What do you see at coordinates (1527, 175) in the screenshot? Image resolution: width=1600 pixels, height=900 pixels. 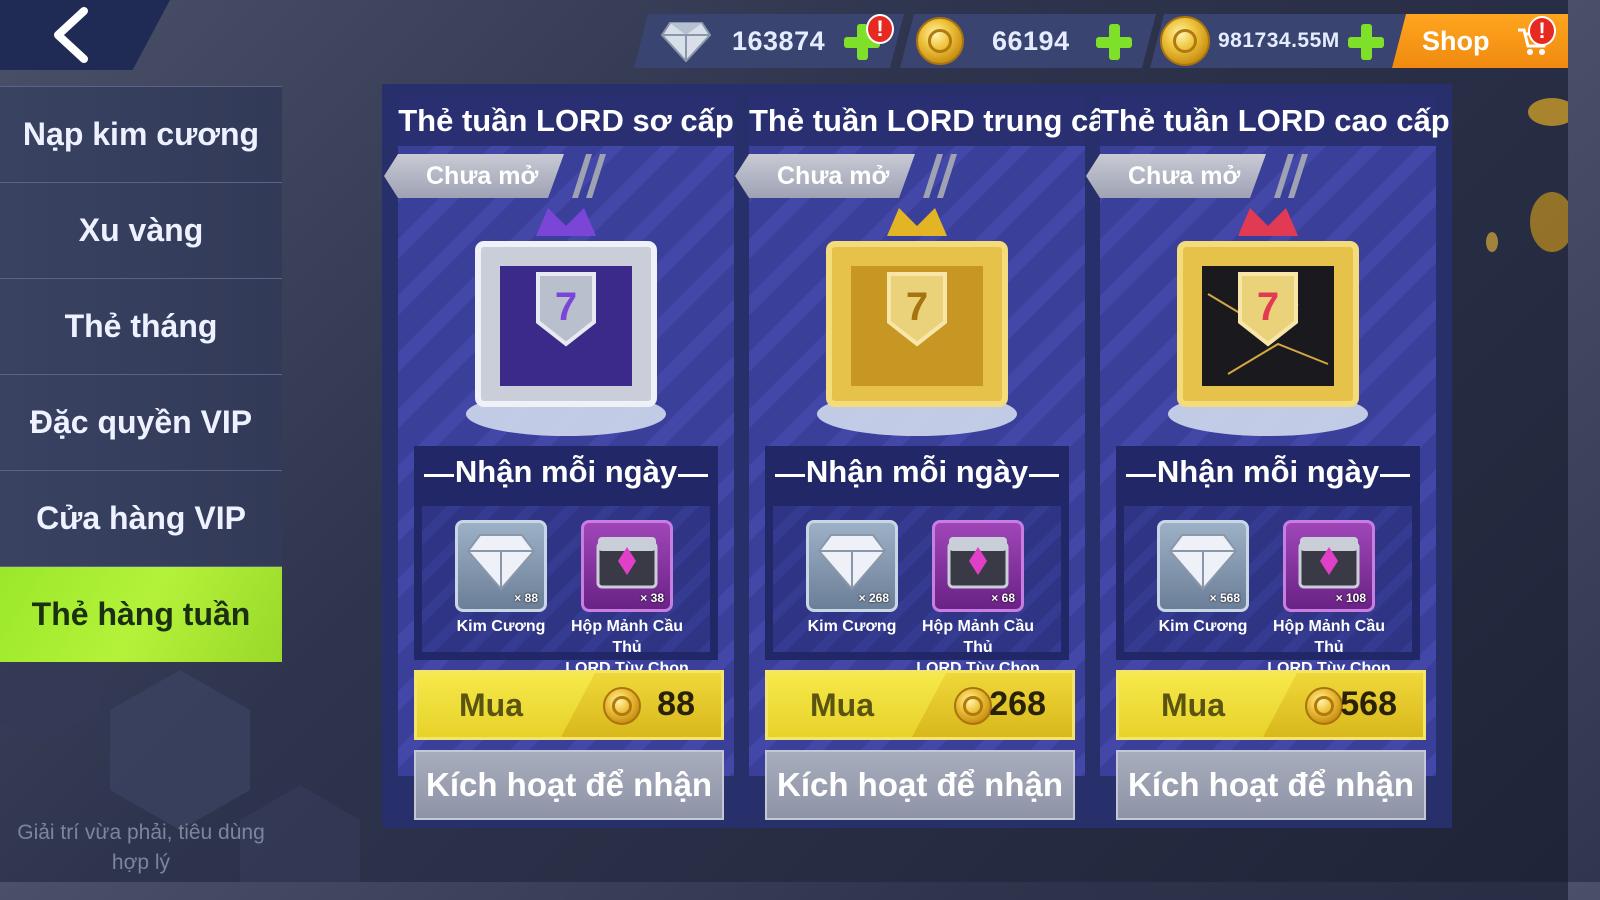 I see `gold-coins-decoration` at bounding box center [1527, 175].